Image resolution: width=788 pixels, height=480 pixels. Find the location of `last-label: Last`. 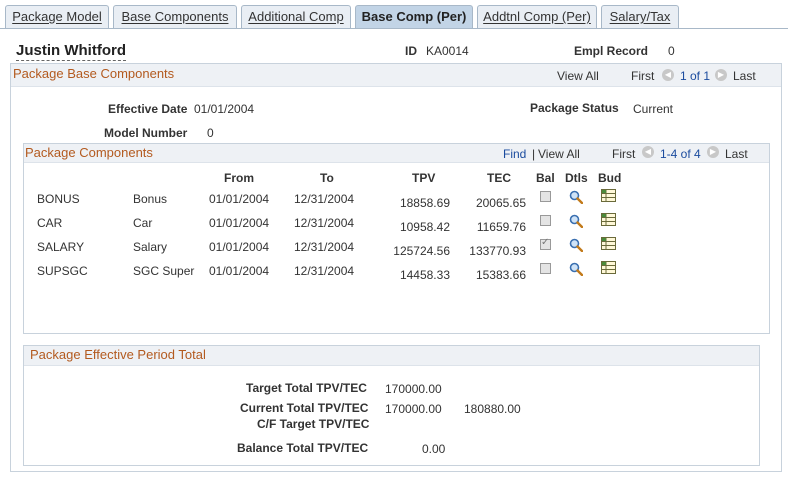

last-label: Last is located at coordinates (744, 76).